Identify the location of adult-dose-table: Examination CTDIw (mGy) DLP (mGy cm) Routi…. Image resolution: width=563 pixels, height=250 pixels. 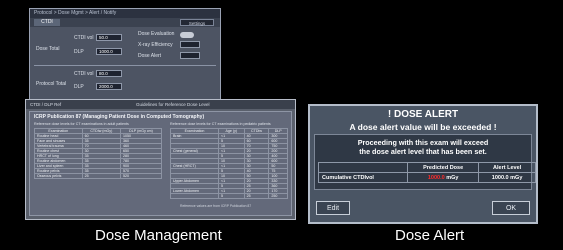
(98, 153).